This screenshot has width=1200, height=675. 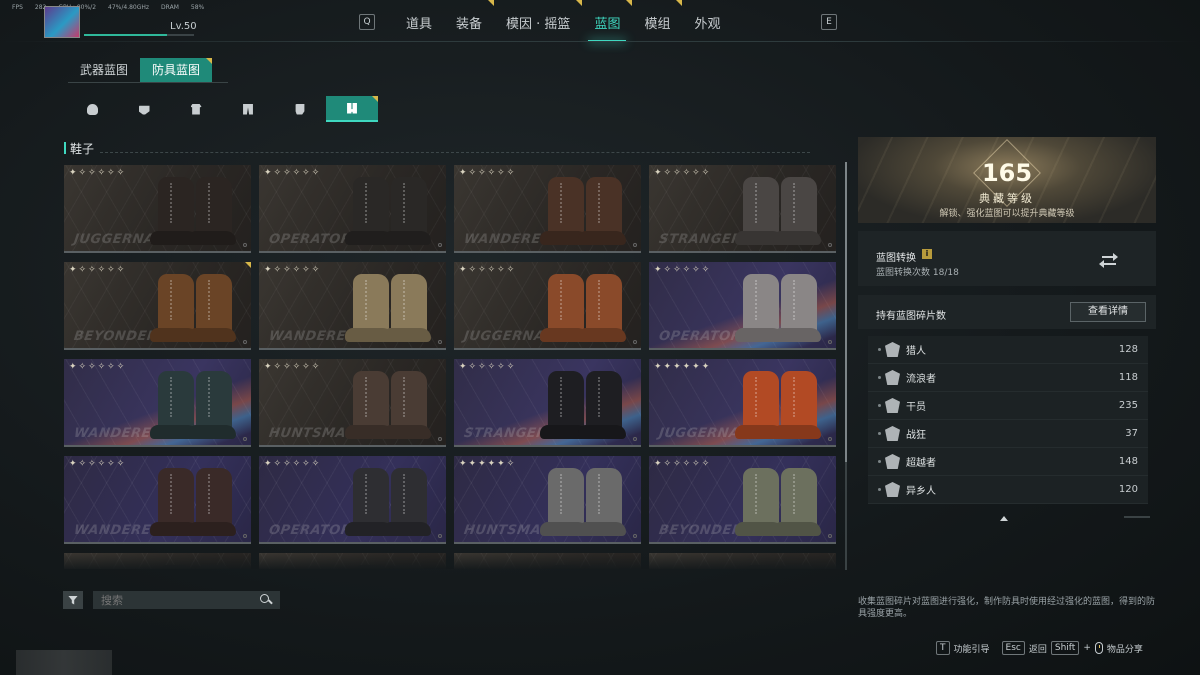 What do you see at coordinates (1008, 378) in the screenshot?
I see `fragment-row: 流浪者 118` at bounding box center [1008, 378].